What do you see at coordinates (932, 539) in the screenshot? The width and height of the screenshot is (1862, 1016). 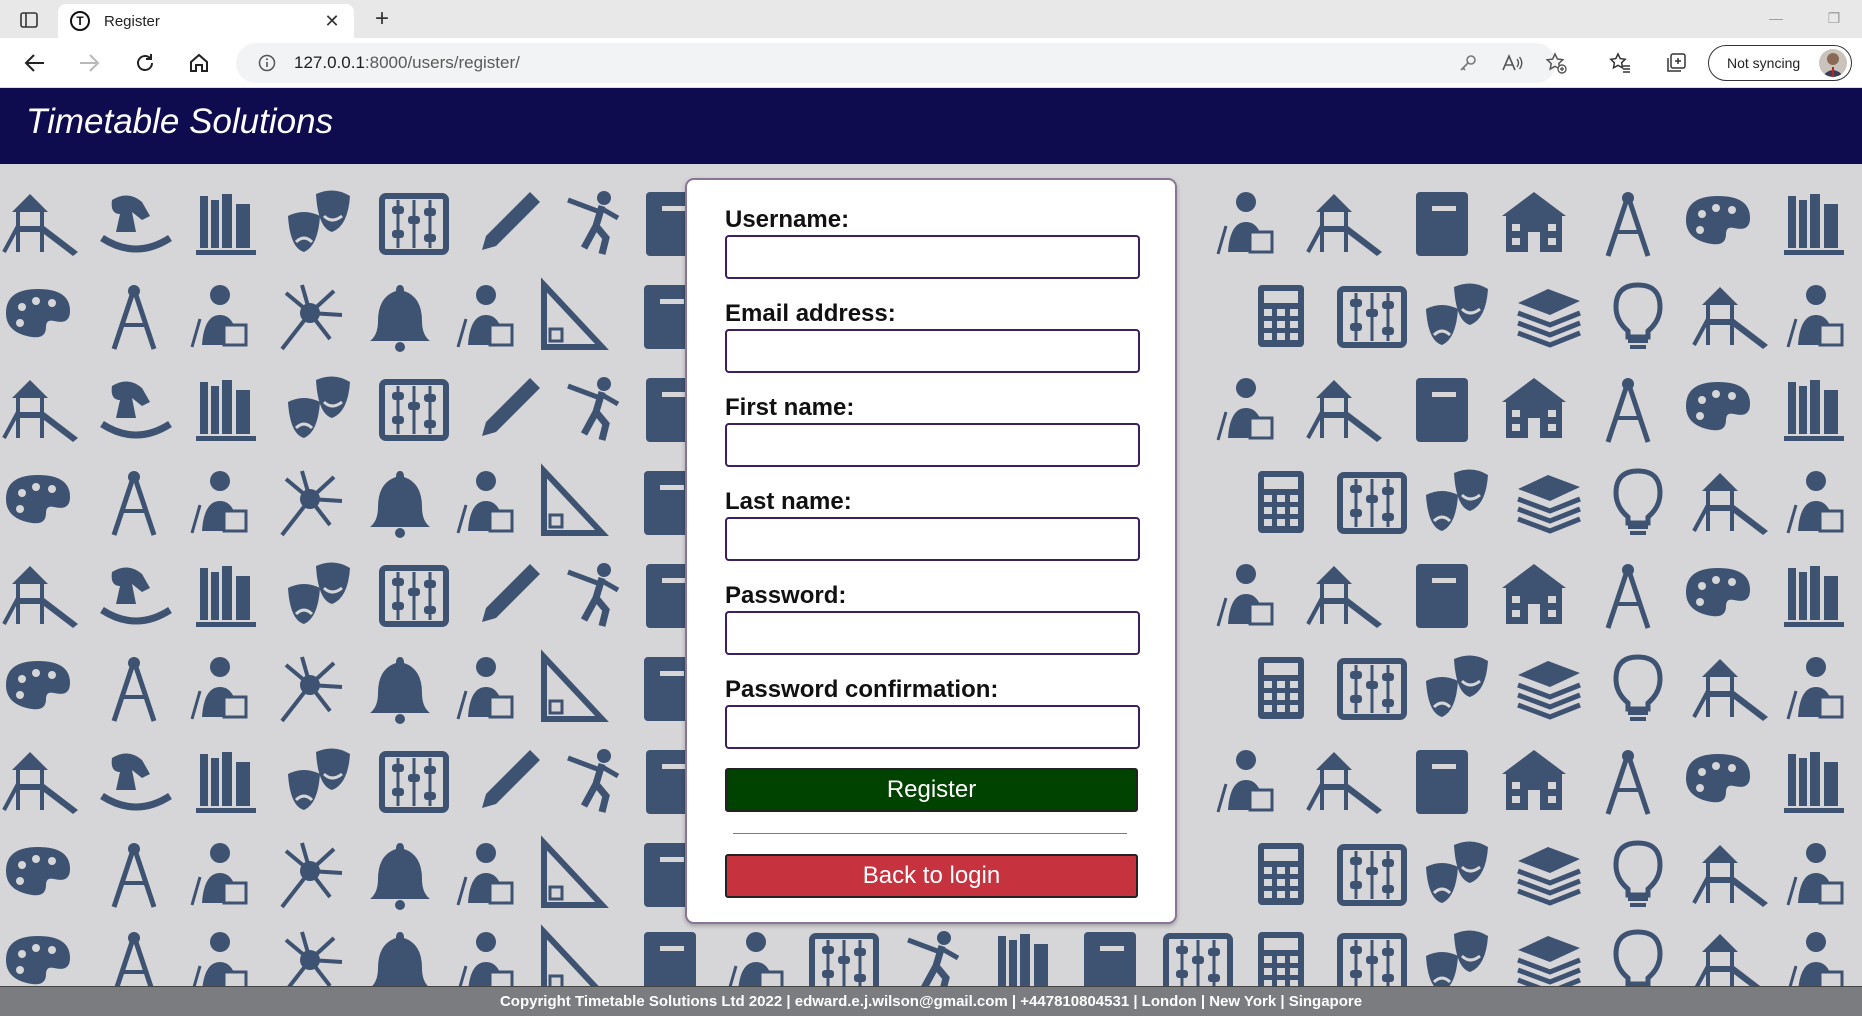 I see `last-name-input` at bounding box center [932, 539].